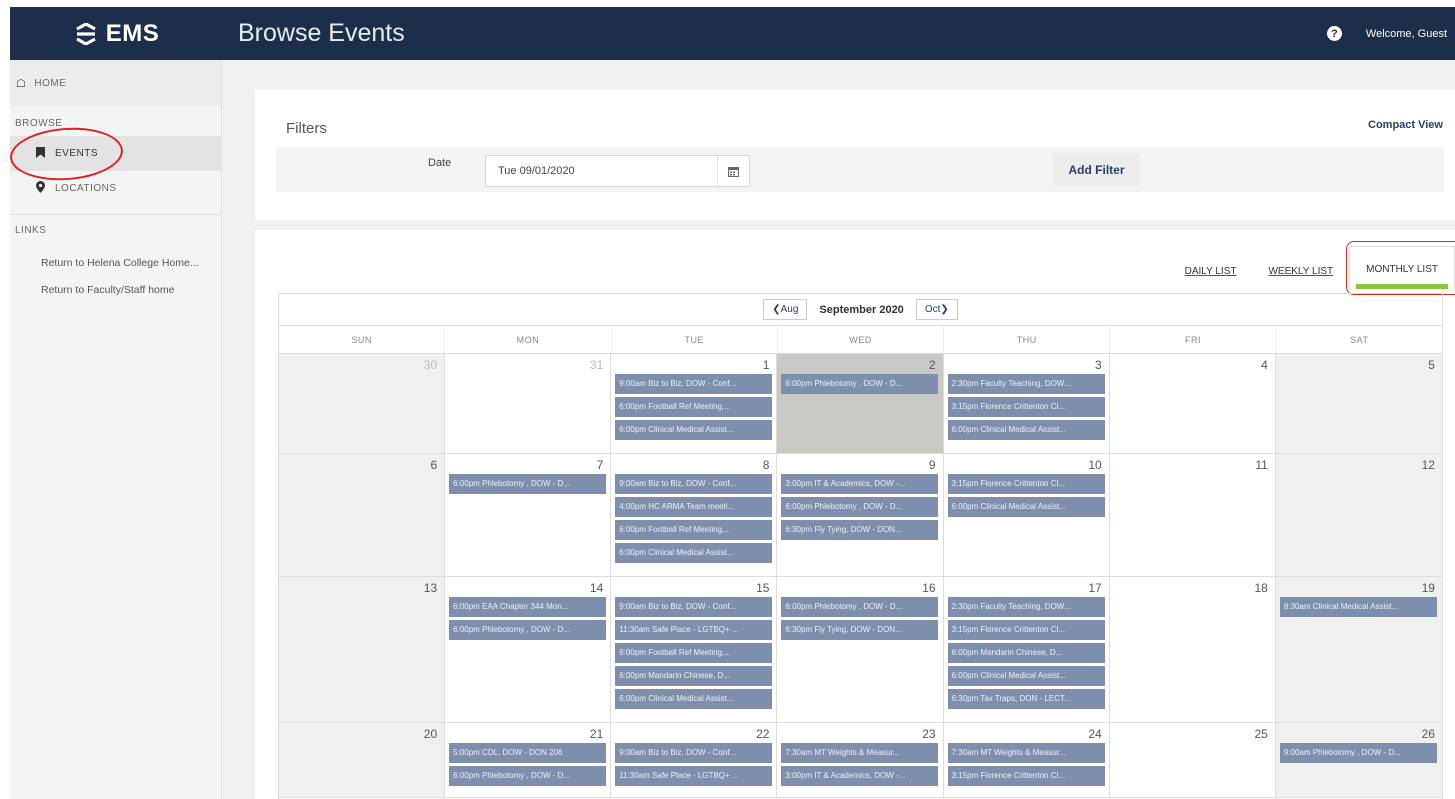  Describe the element at coordinates (1405, 125) in the screenshot. I see `compact-view-link: Compact View` at that location.